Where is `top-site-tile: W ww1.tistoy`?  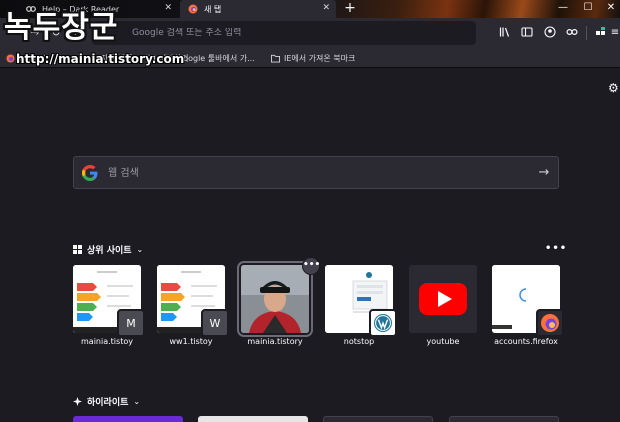
top-site-tile: W ww1.tistoy is located at coordinates (193, 305).